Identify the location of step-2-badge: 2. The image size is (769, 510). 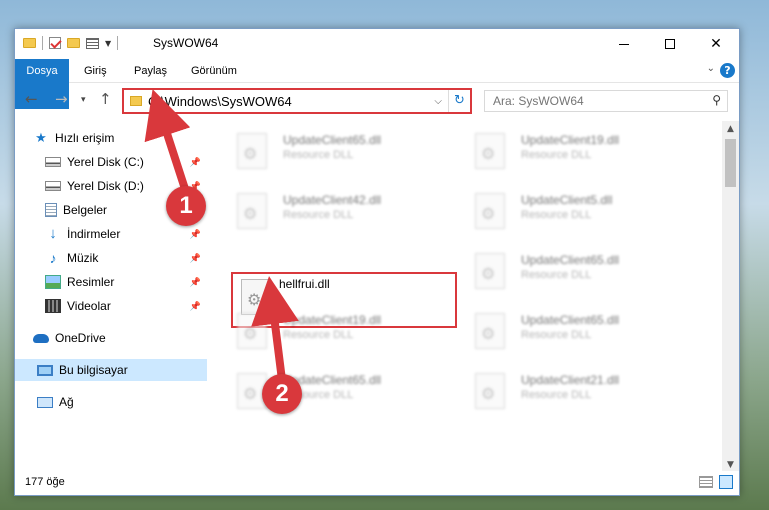
(282, 394).